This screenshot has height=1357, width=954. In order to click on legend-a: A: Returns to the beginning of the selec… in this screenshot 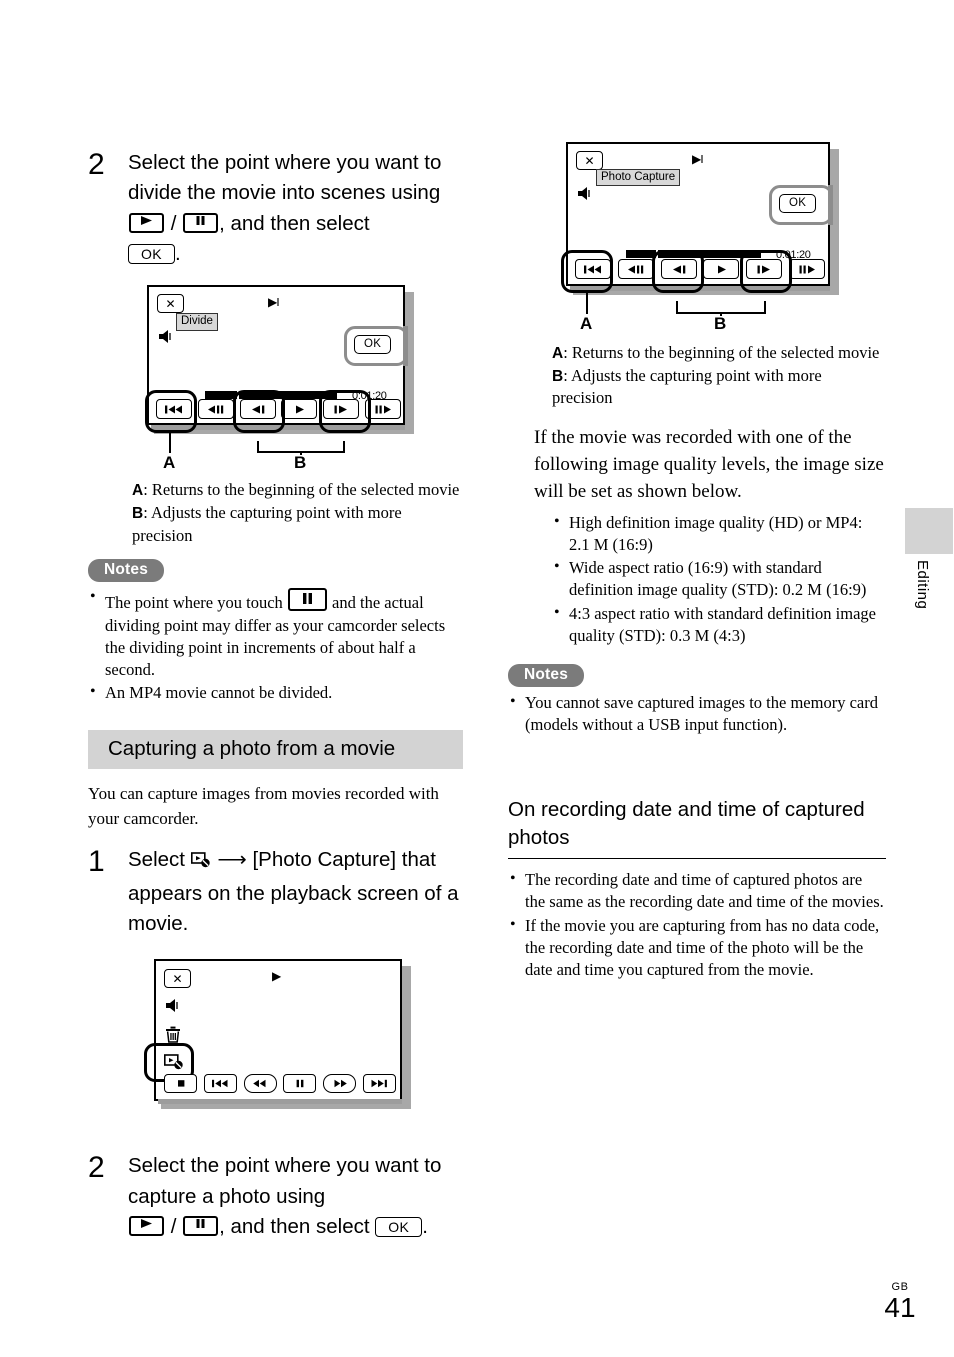, I will do `click(719, 353)`.